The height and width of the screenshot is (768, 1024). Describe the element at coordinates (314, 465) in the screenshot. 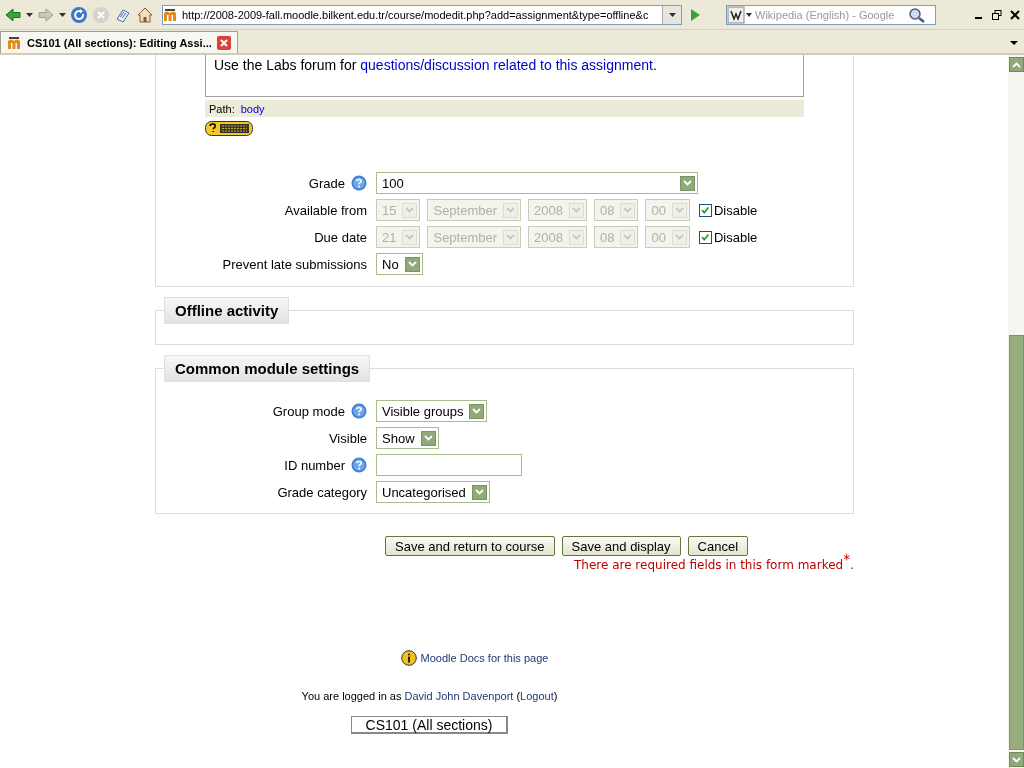

I see `field-label: ID number` at that location.